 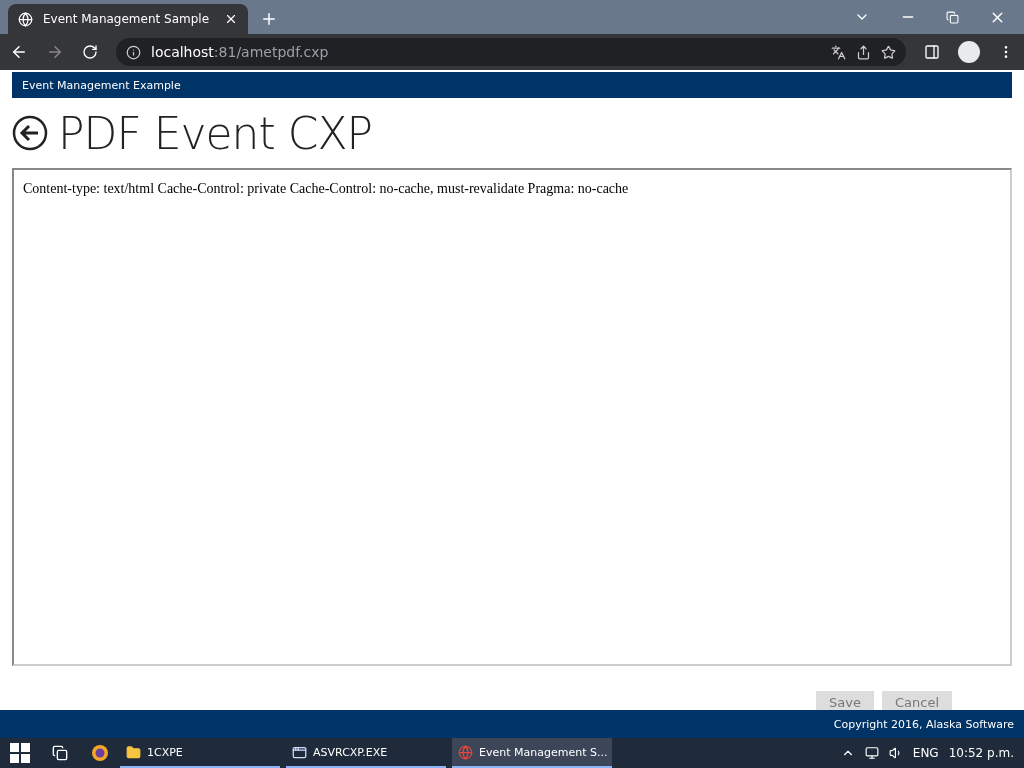 What do you see at coordinates (511, 52) in the screenshot?
I see `address-bar: localhost:81/ametpdf.cxp` at bounding box center [511, 52].